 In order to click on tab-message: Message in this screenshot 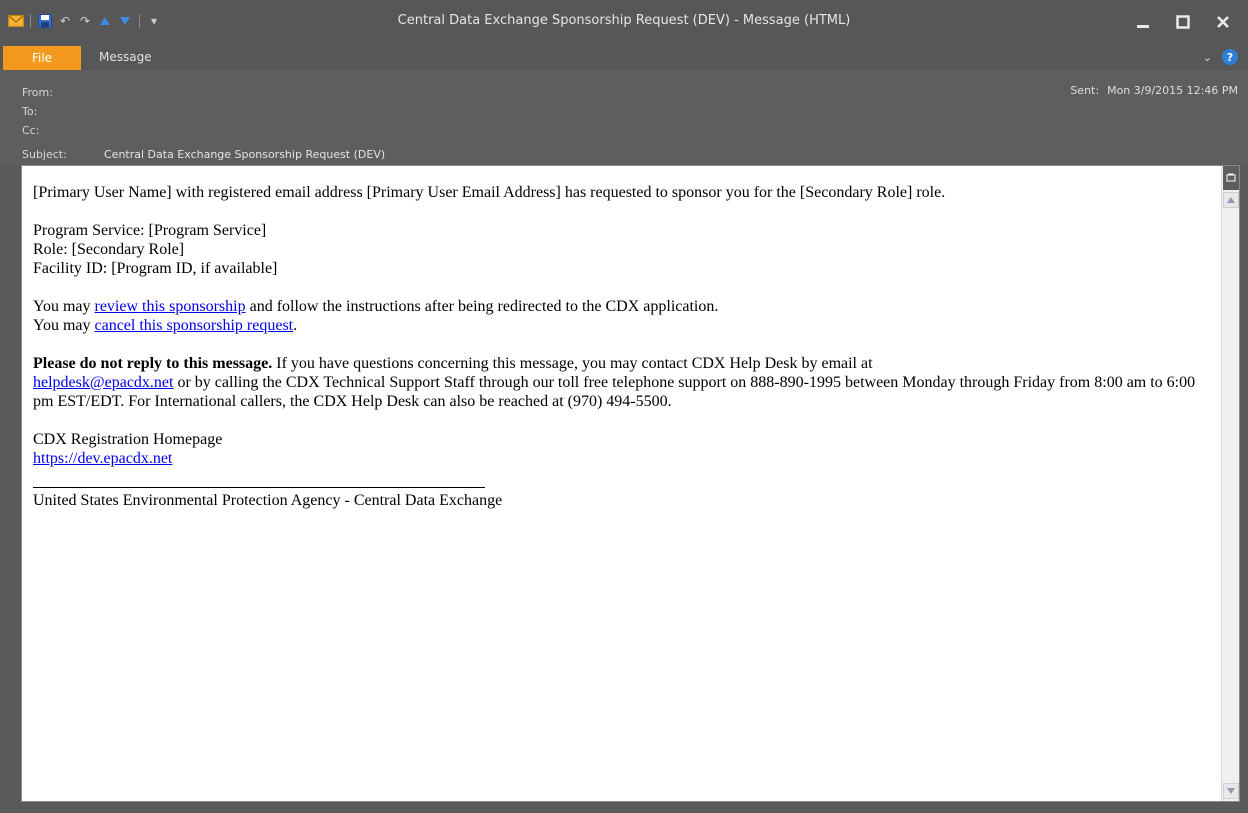, I will do `click(125, 57)`.